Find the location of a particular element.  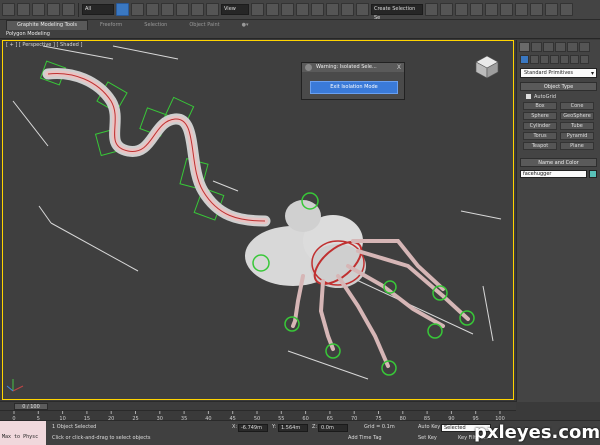

close-icon: X is located at coordinates (399, 67).